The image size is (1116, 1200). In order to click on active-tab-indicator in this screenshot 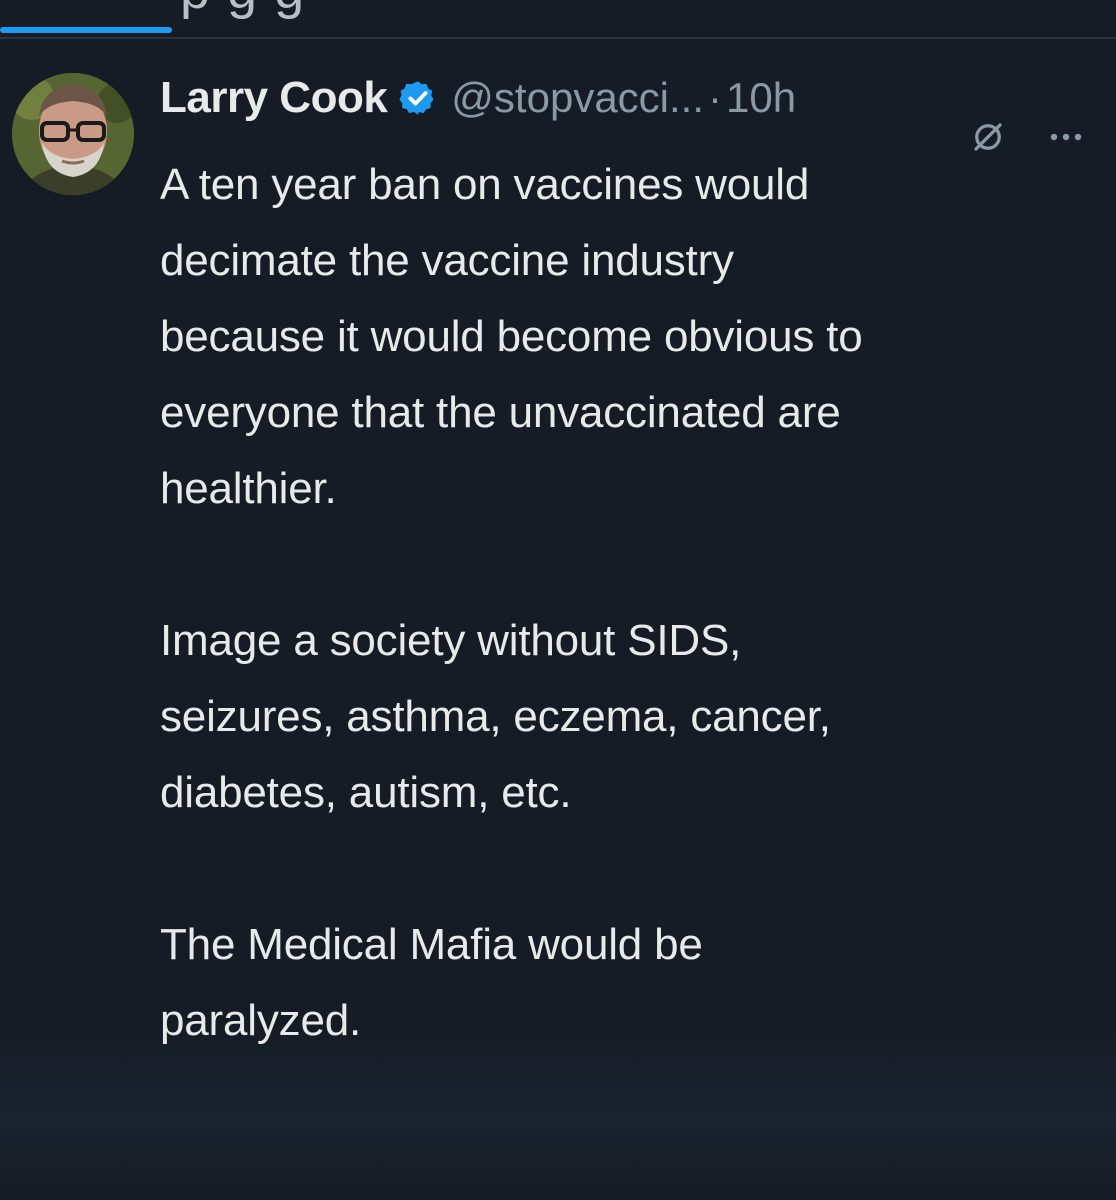, I will do `click(86, 30)`.